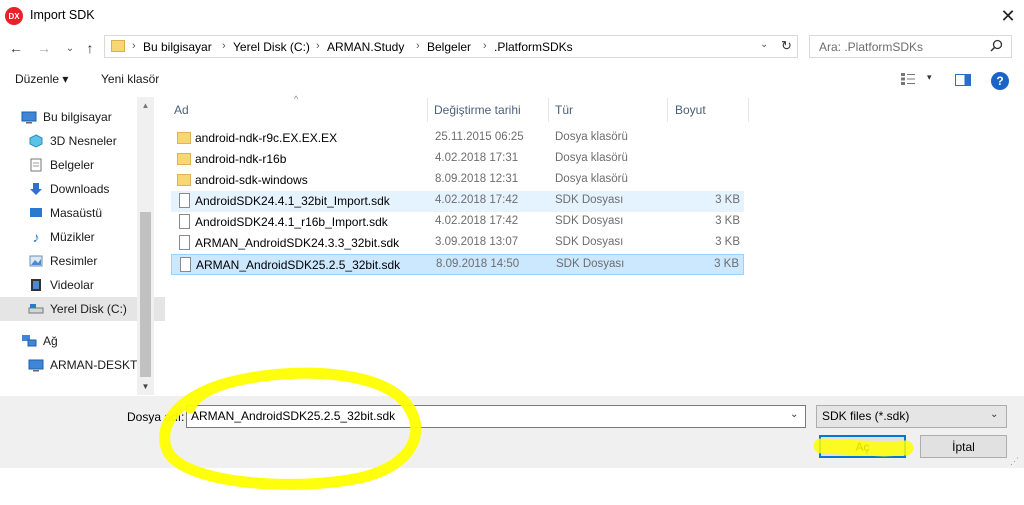 The height and width of the screenshot is (505, 1024). I want to click on file-date: 3.09.2018 13:07, so click(477, 242).